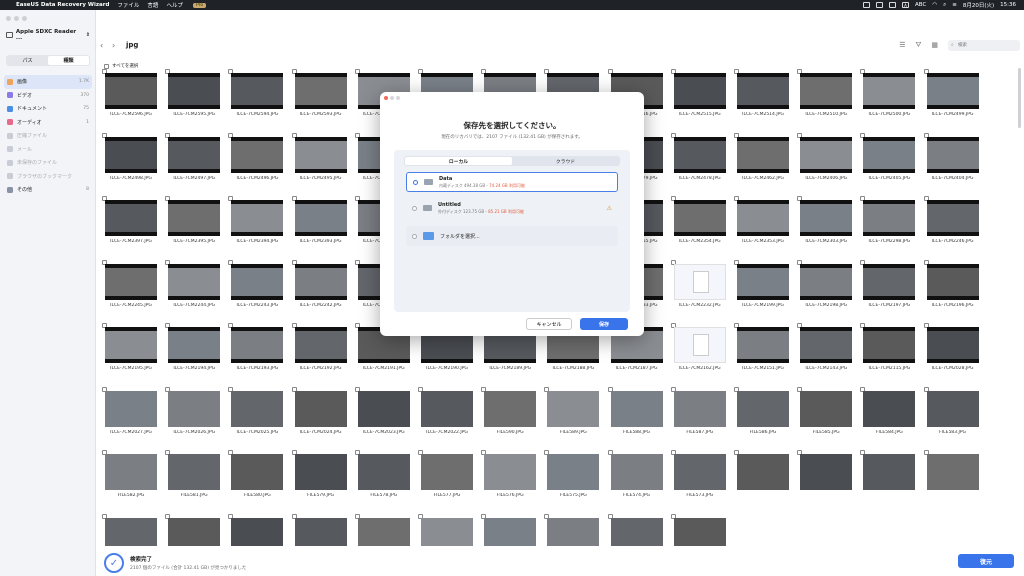  I want to click on file-tile: ILCE-7CM2397.JPG, so click(130, 224).